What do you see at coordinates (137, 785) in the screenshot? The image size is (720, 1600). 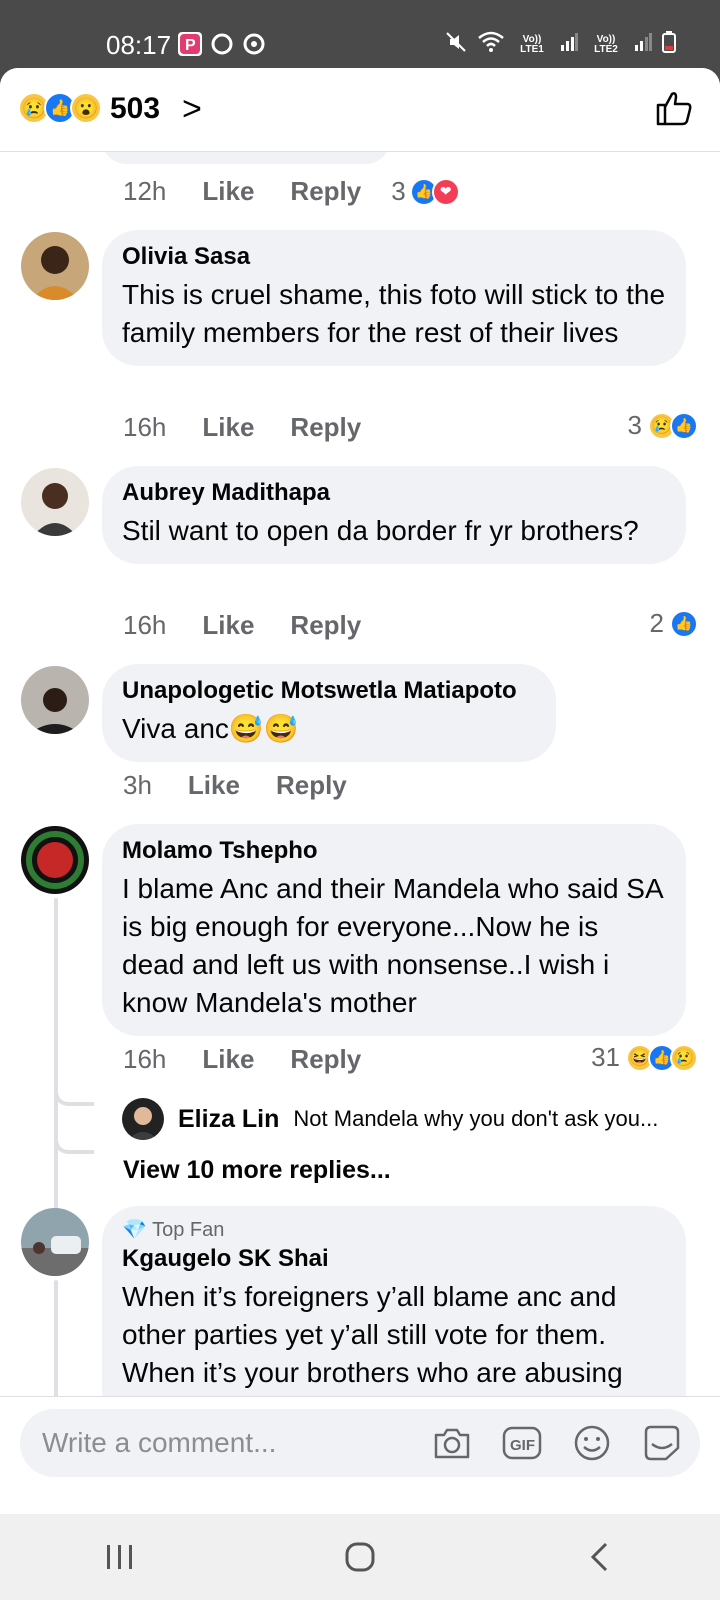 I see `comment-time: 3h` at bounding box center [137, 785].